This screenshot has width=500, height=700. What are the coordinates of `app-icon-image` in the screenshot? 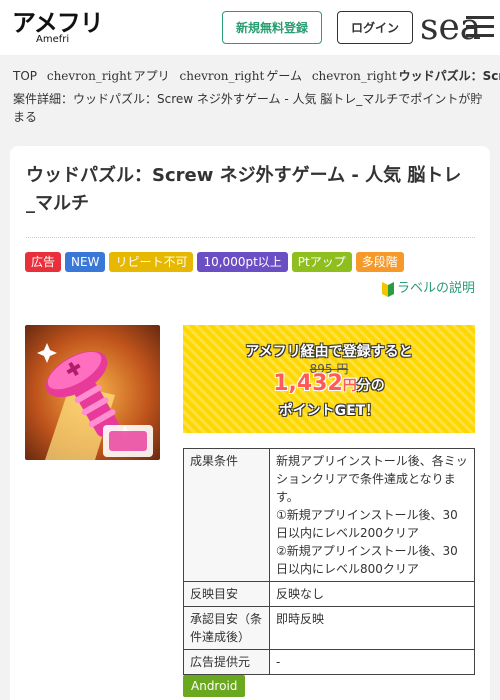 It's located at (92, 392).